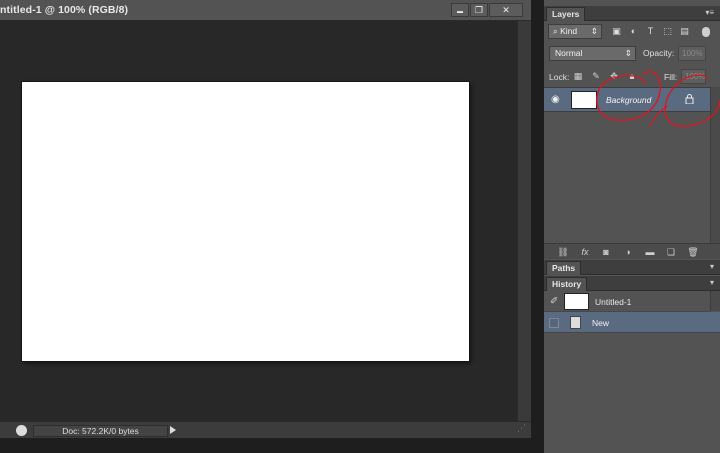  Describe the element at coordinates (585, 252) in the screenshot. I see `layer-style-fx-icon: fx` at that location.